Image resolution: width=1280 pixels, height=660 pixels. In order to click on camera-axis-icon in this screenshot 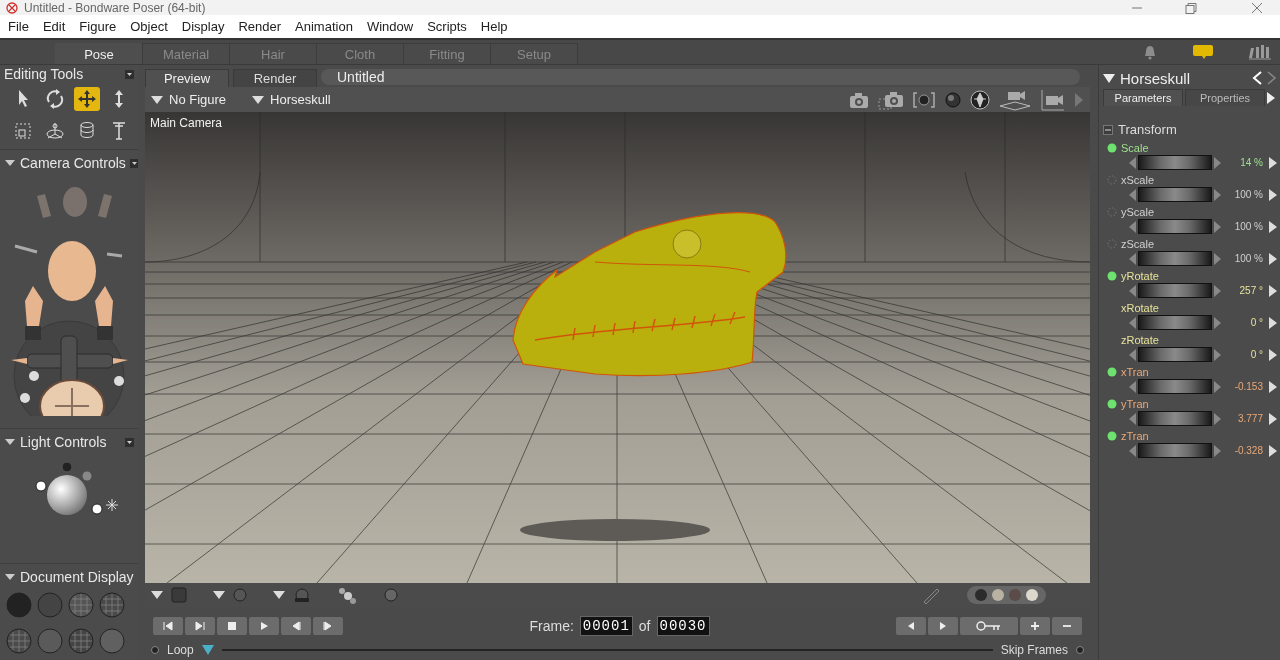, I will do `click(1053, 99)`.